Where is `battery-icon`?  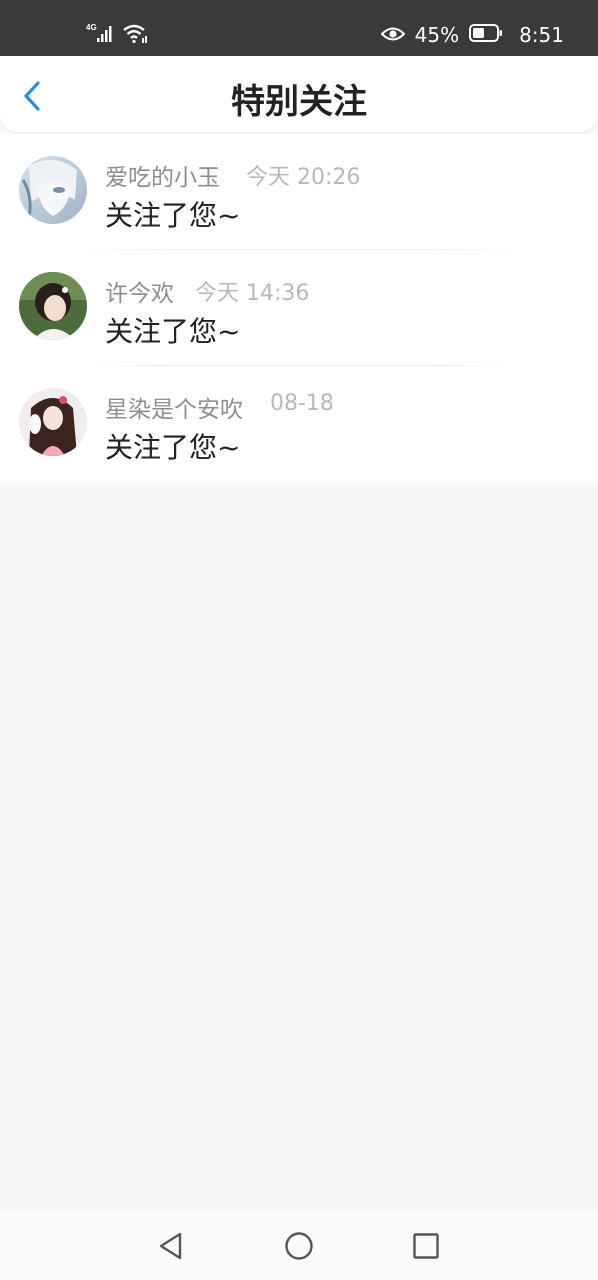
battery-icon is located at coordinates (486, 35).